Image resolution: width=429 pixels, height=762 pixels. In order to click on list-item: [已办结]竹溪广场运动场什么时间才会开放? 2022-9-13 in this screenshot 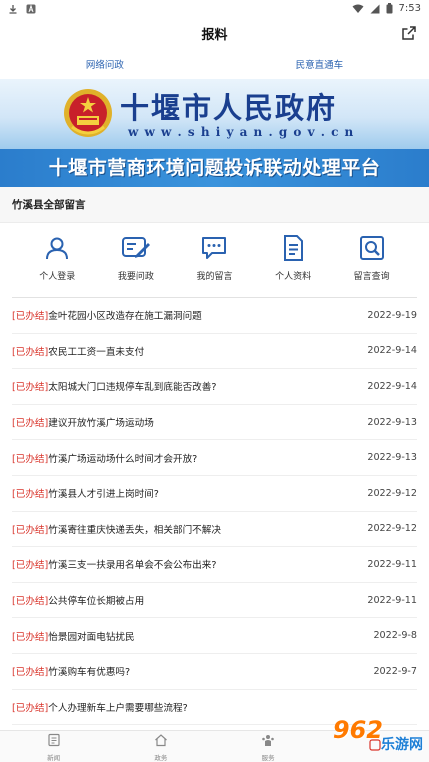, I will do `click(214, 458)`.